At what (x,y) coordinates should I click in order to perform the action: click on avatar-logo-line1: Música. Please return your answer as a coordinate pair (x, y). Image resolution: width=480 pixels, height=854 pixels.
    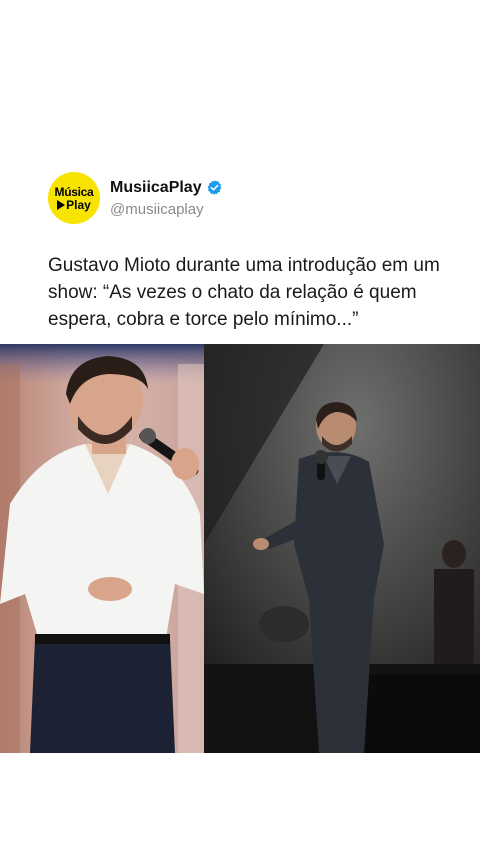
    Looking at the image, I should click on (74, 191).